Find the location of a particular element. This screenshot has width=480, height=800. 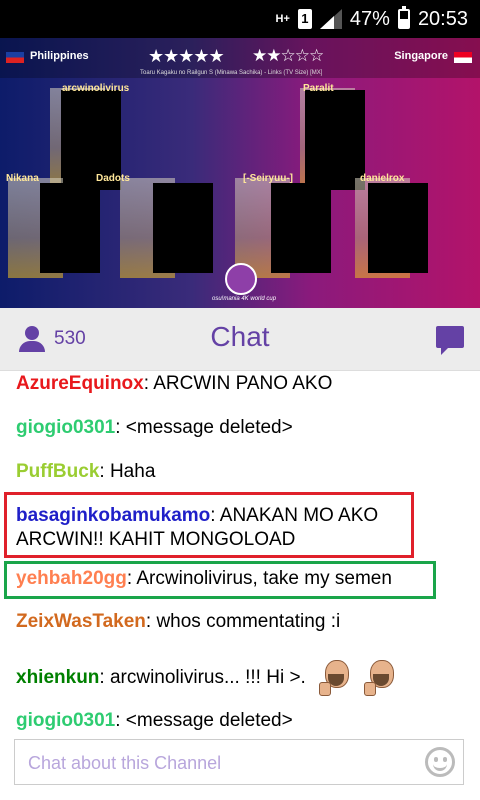

sim-indicator: 1 is located at coordinates (304, 19).